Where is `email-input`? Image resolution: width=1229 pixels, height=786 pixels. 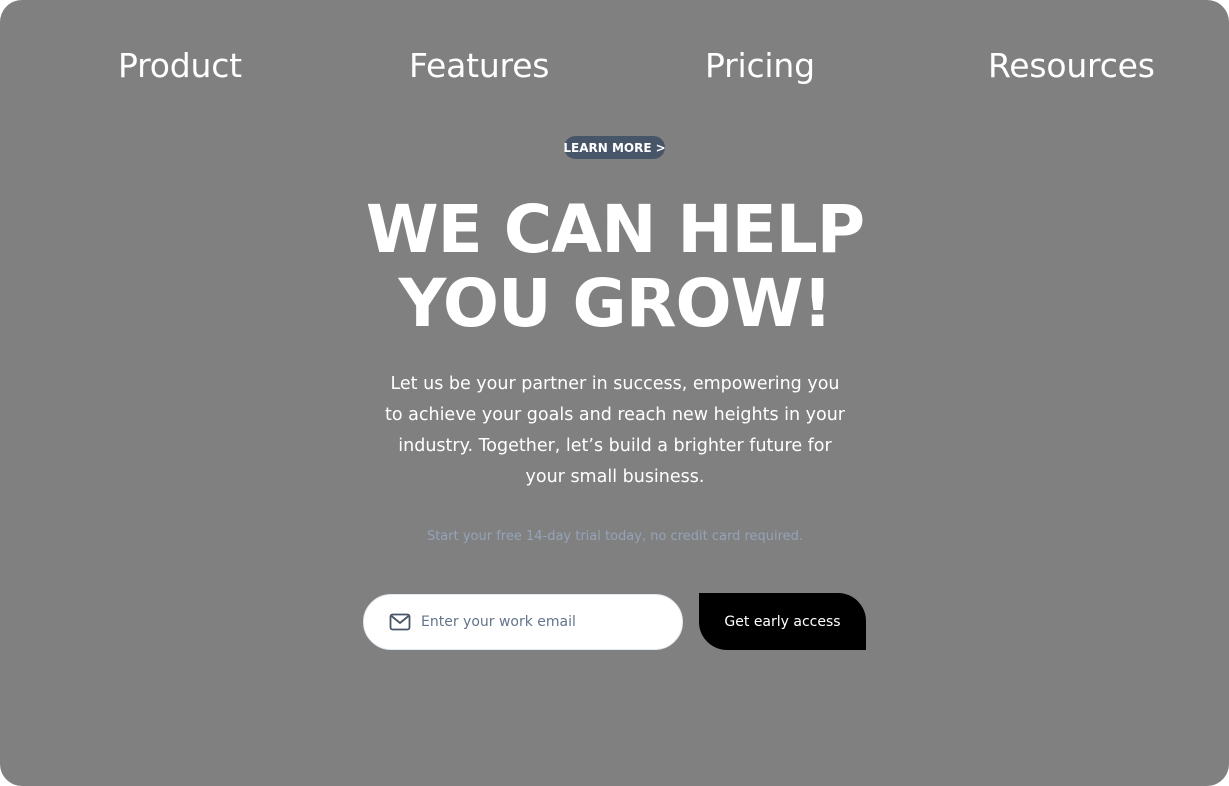
email-input is located at coordinates (541, 622).